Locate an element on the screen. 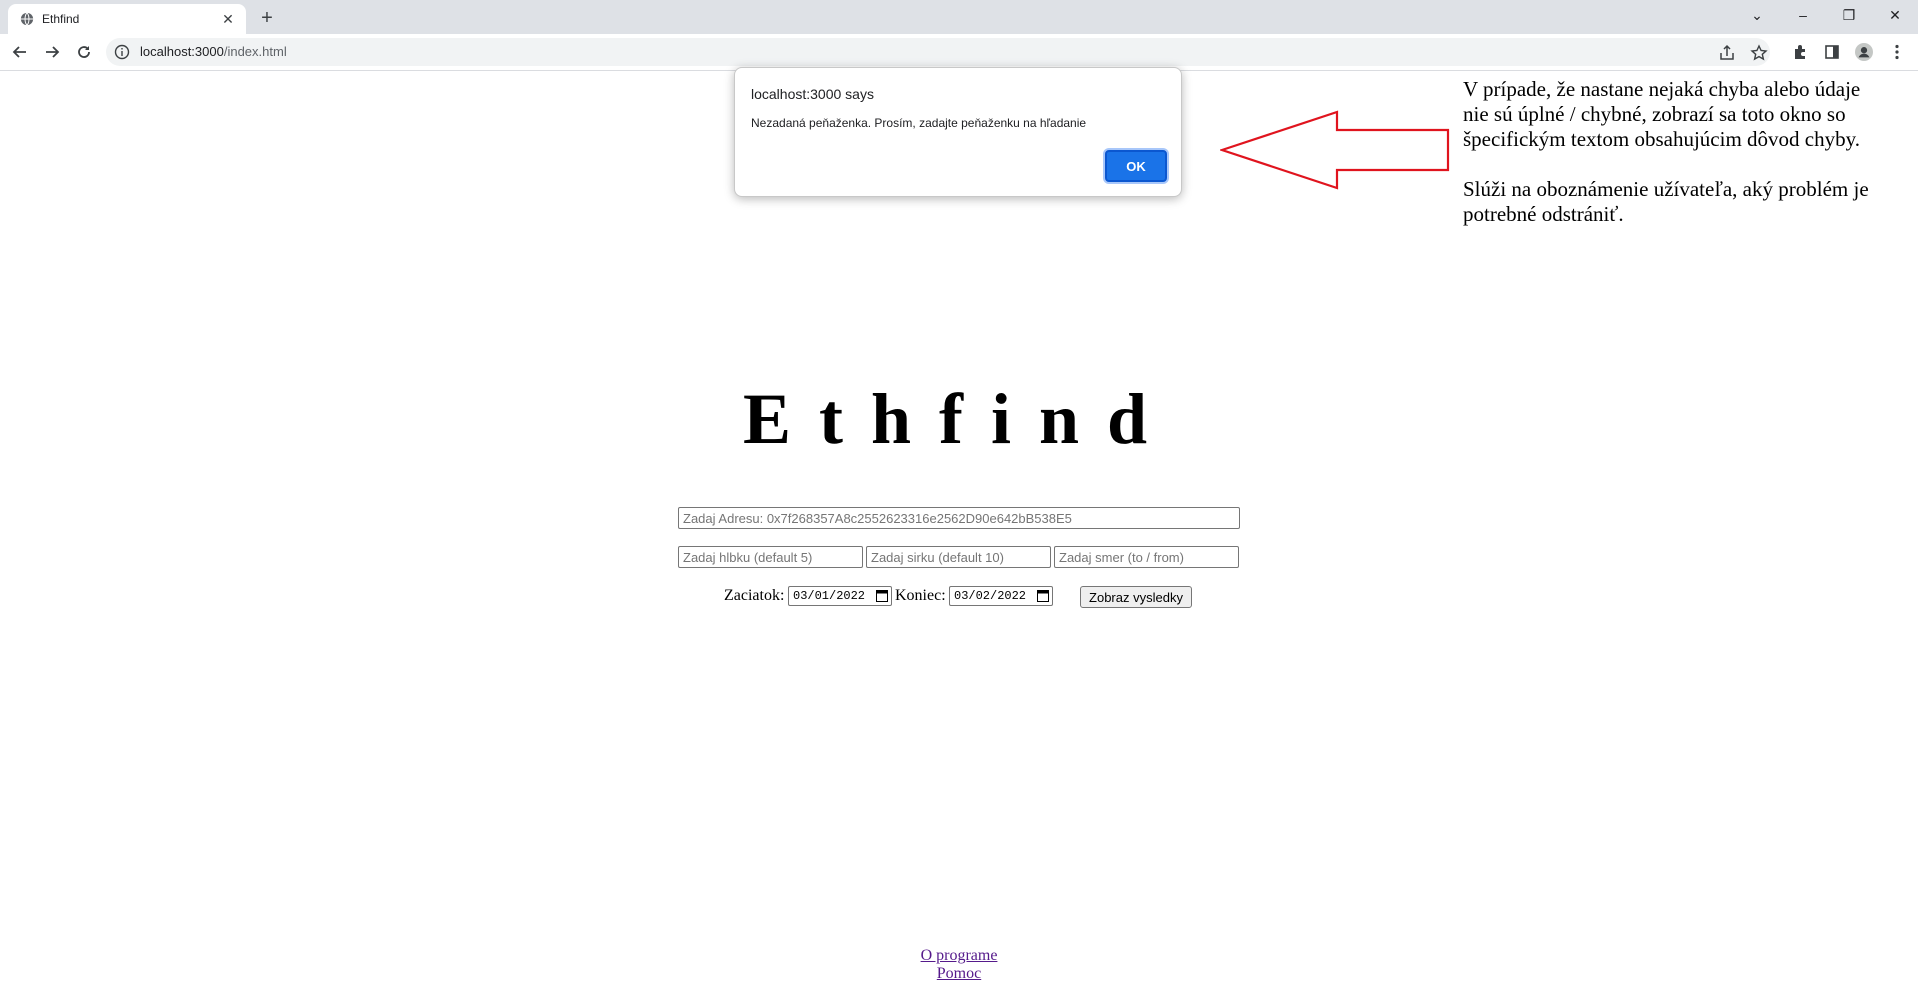 This screenshot has width=1918, height=1008. url-text: localhost:3000/index.html is located at coordinates (213, 51).